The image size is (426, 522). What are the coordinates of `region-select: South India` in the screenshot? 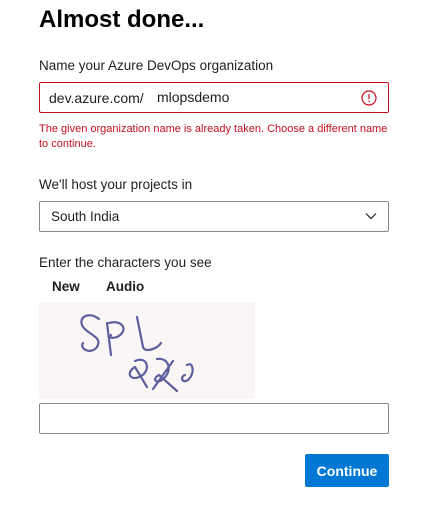 It's located at (214, 216).